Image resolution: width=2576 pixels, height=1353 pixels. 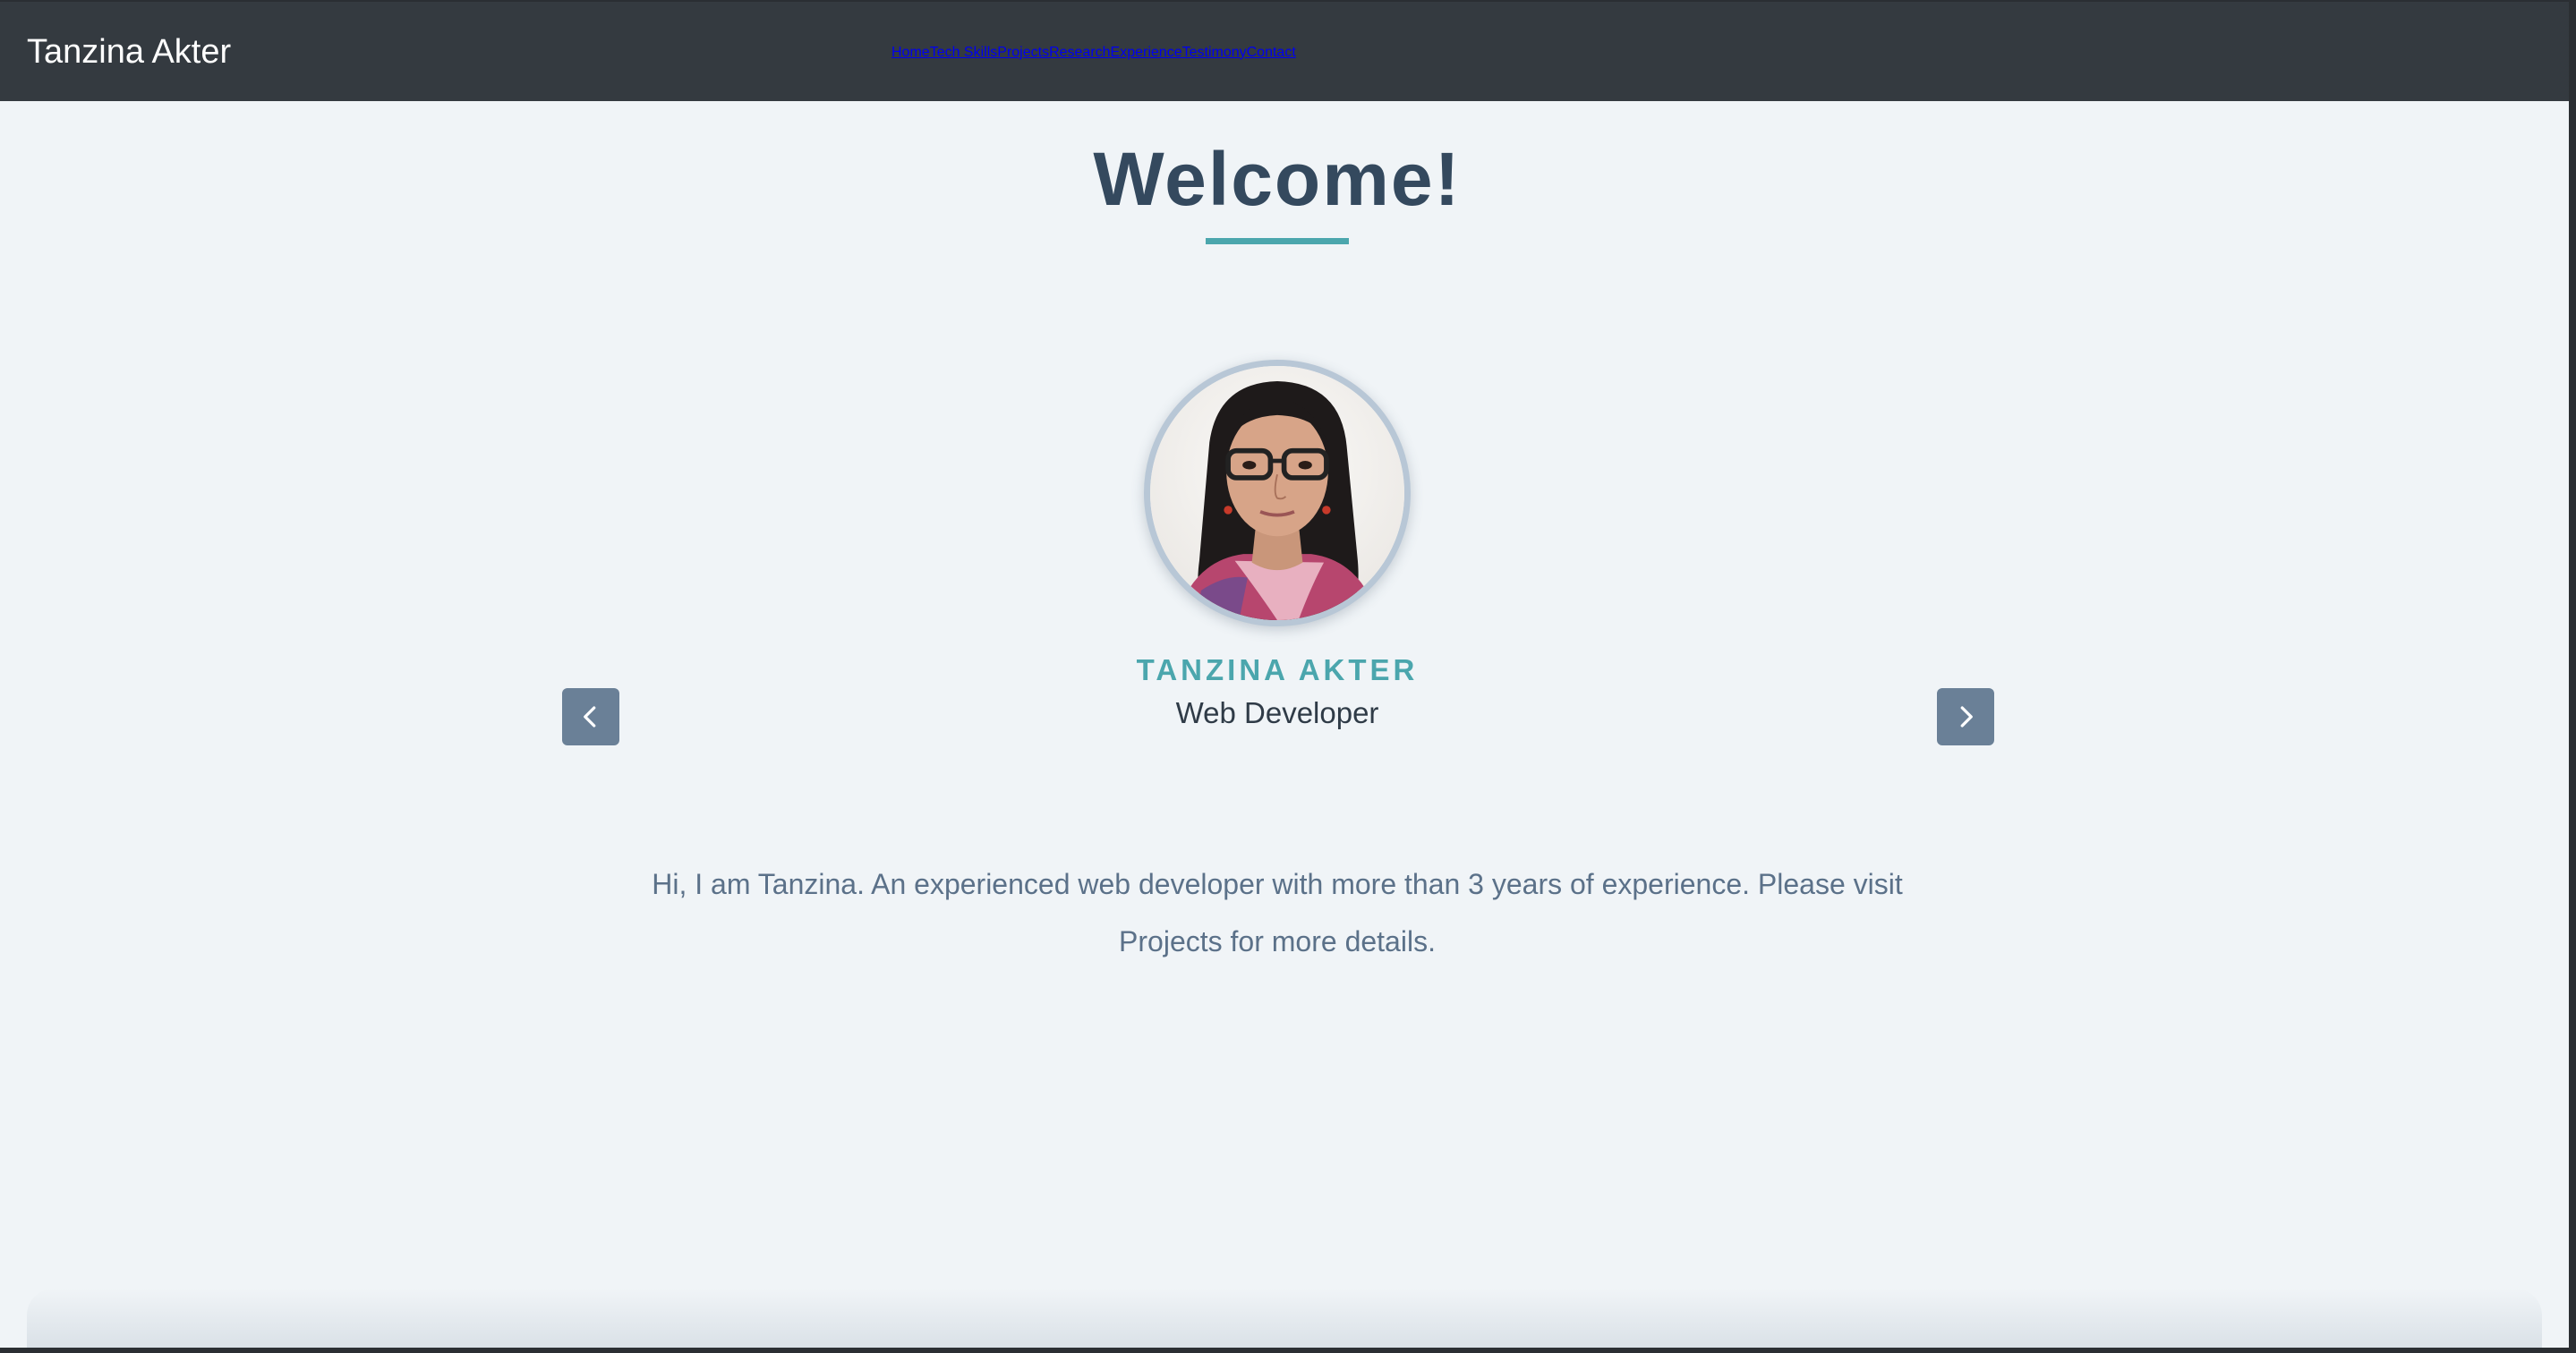 I want to click on chevron-right-icon, so click(x=1966, y=717).